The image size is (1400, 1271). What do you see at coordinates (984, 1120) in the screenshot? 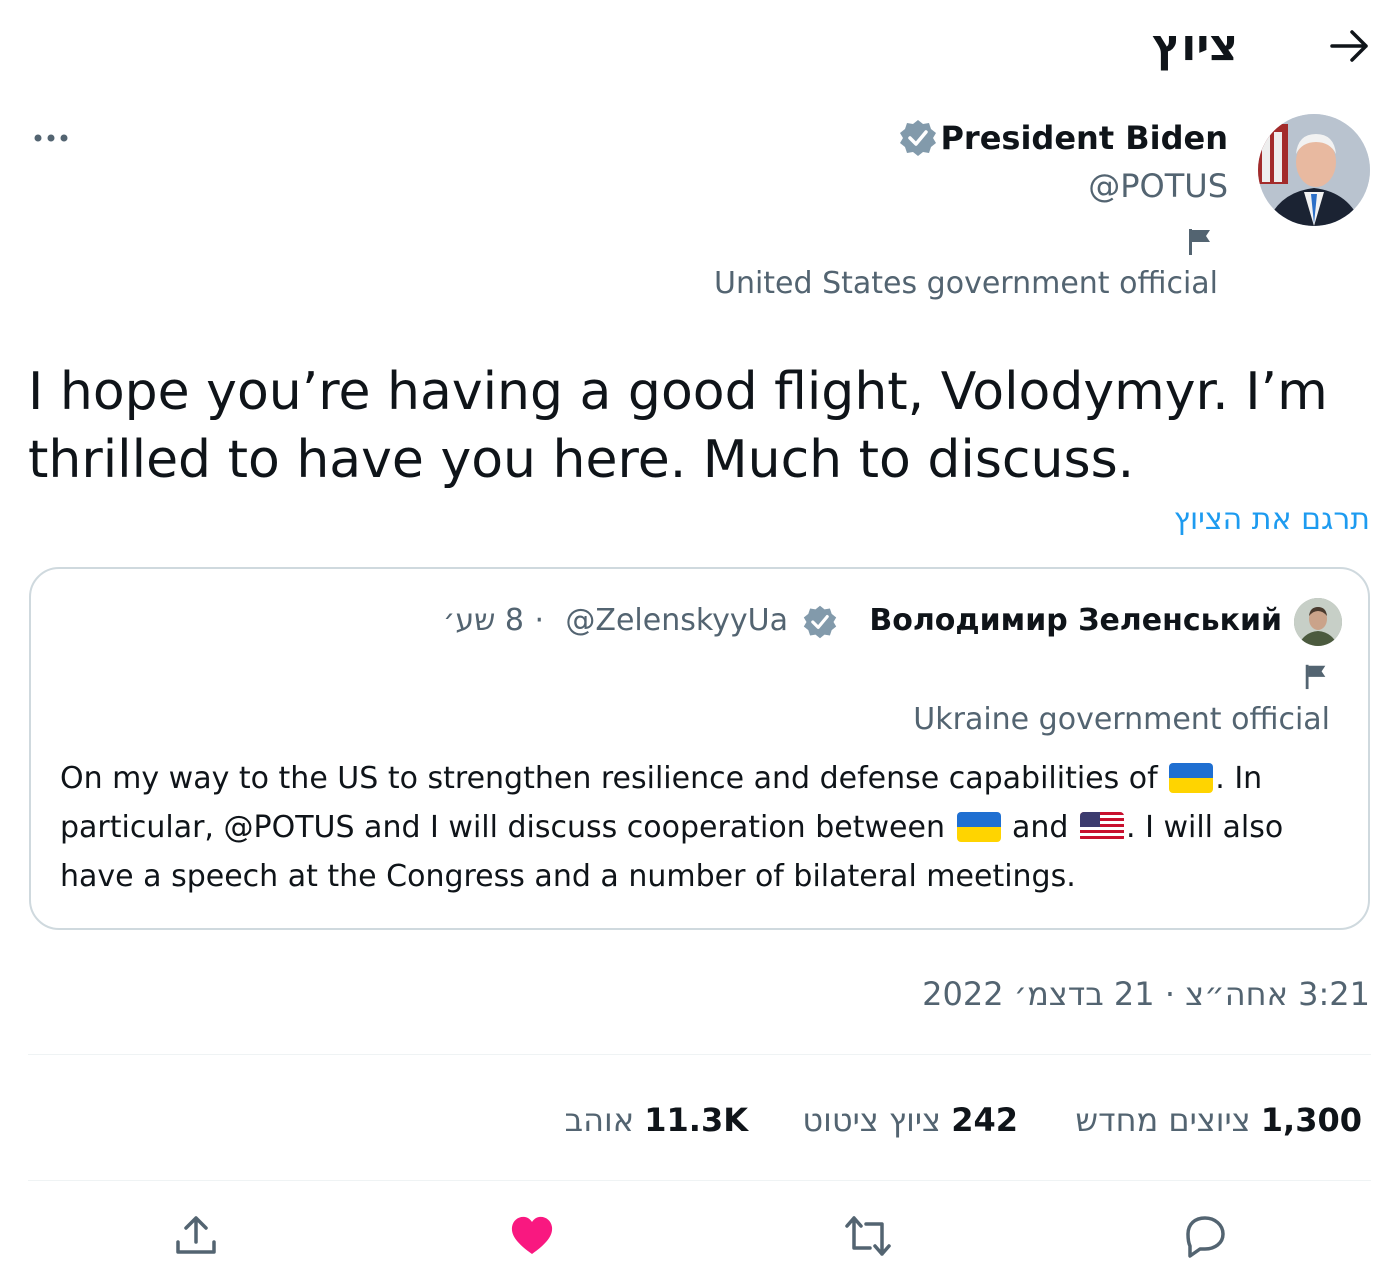
I see `quotes-count: 242` at bounding box center [984, 1120].